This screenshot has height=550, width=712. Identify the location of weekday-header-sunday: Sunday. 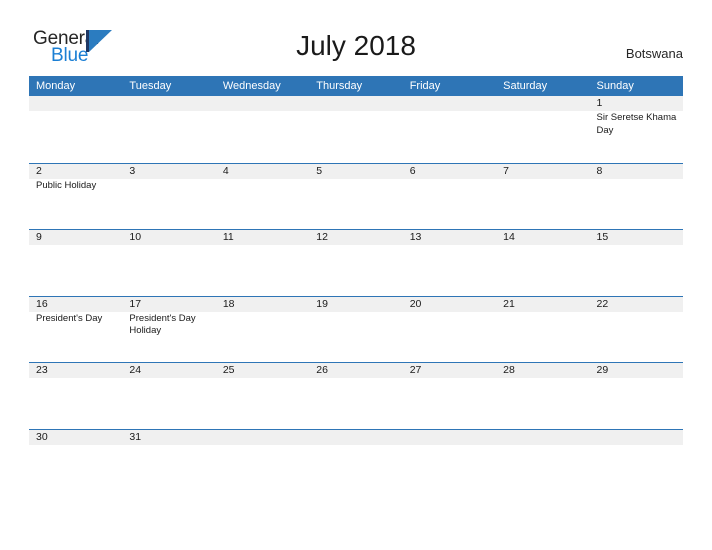
(615, 86).